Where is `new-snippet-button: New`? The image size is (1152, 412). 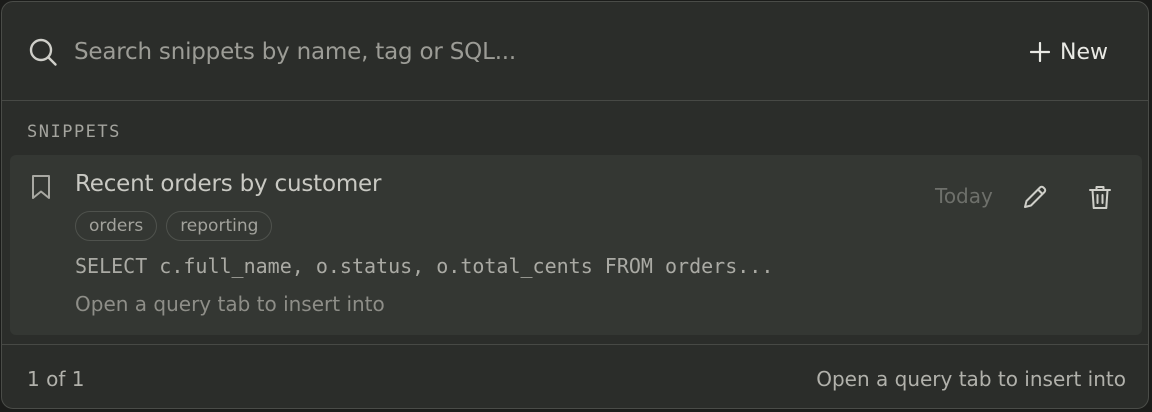 new-snippet-button: New is located at coordinates (1069, 52).